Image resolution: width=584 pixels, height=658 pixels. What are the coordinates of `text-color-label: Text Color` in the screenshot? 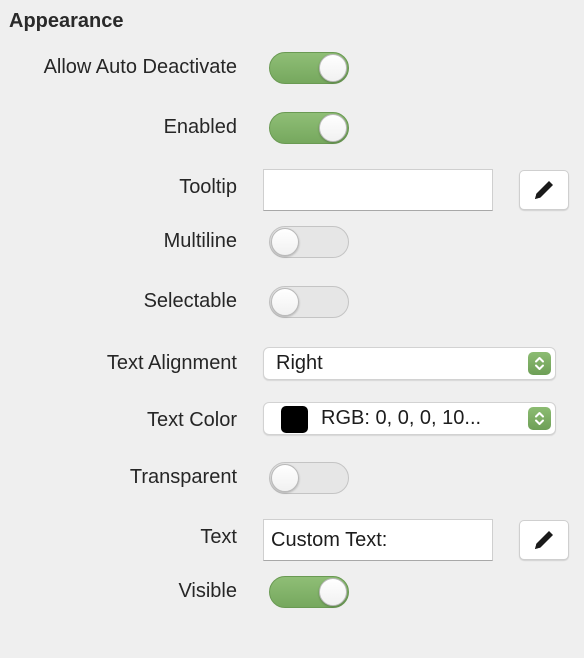 It's located at (191, 420).